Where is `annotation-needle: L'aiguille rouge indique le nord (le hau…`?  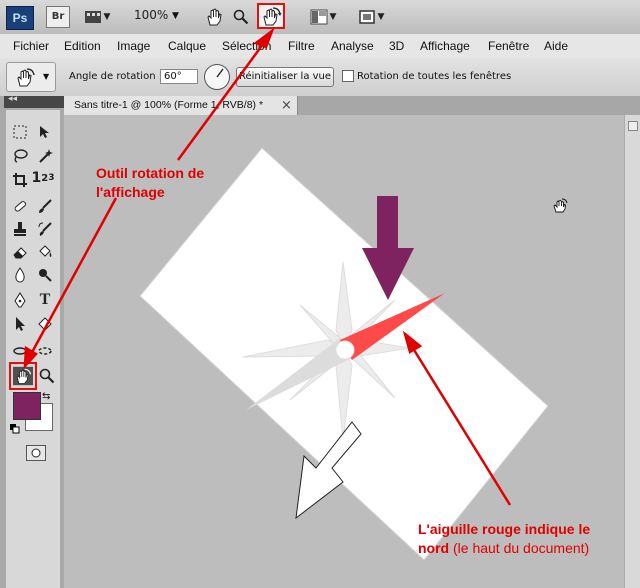
annotation-needle: L'aiguille rouge indique le nord (le hau… is located at coordinates (504, 539).